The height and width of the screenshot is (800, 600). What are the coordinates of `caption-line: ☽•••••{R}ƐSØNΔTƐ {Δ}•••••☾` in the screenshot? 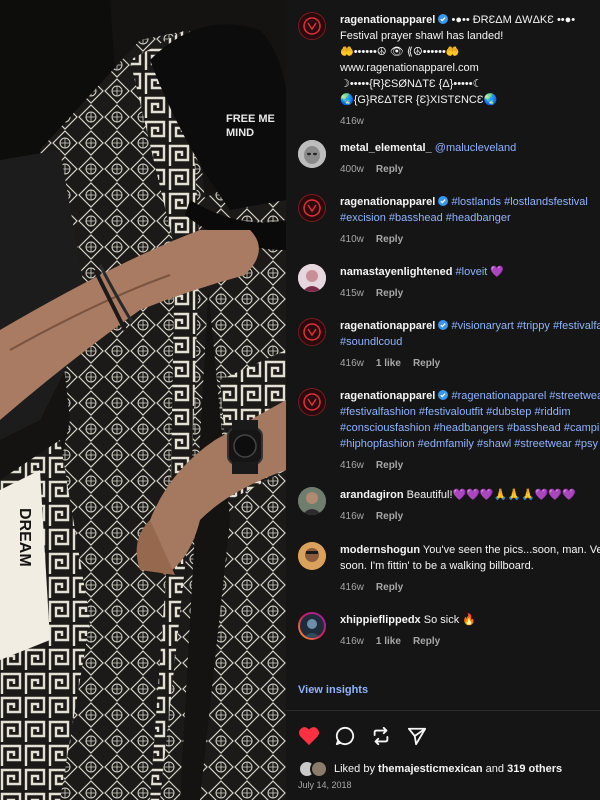 It's located at (411, 84).